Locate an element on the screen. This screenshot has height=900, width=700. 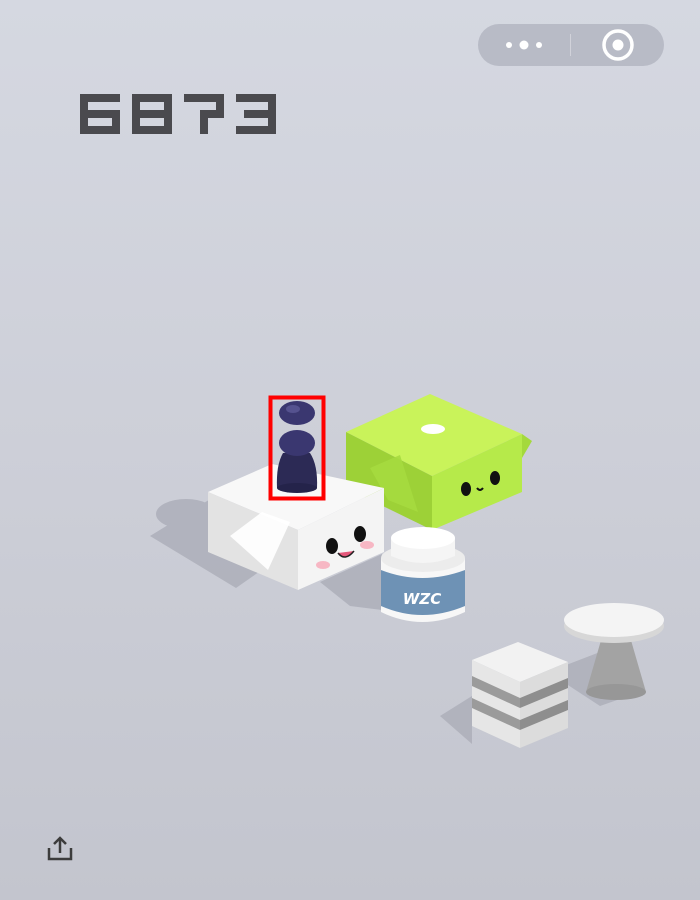
striped-cube is located at coordinates (520, 695).